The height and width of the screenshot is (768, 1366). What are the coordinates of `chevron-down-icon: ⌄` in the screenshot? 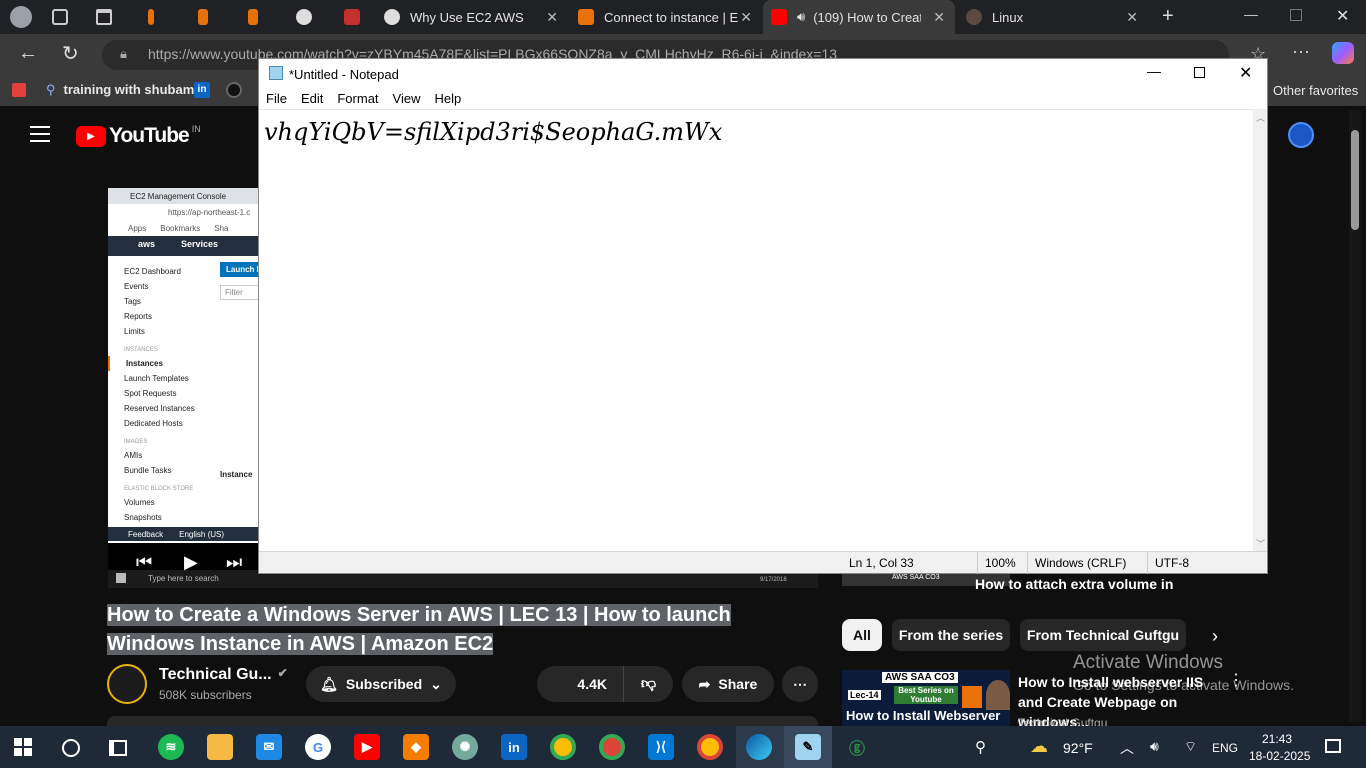 It's located at (436, 683).